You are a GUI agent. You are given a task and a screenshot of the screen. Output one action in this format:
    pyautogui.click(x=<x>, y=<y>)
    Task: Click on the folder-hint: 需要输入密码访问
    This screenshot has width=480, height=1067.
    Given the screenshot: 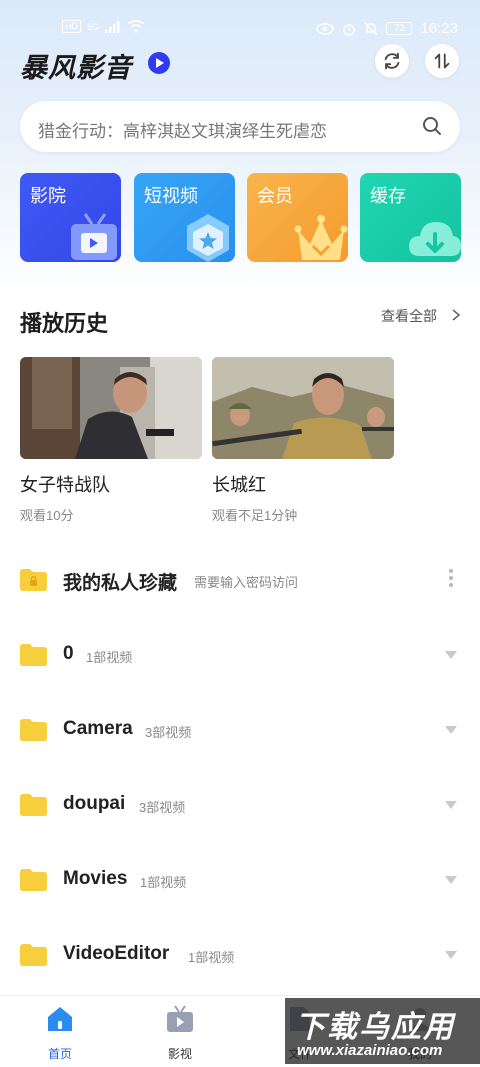 What is the action you would take?
    pyautogui.click(x=246, y=582)
    